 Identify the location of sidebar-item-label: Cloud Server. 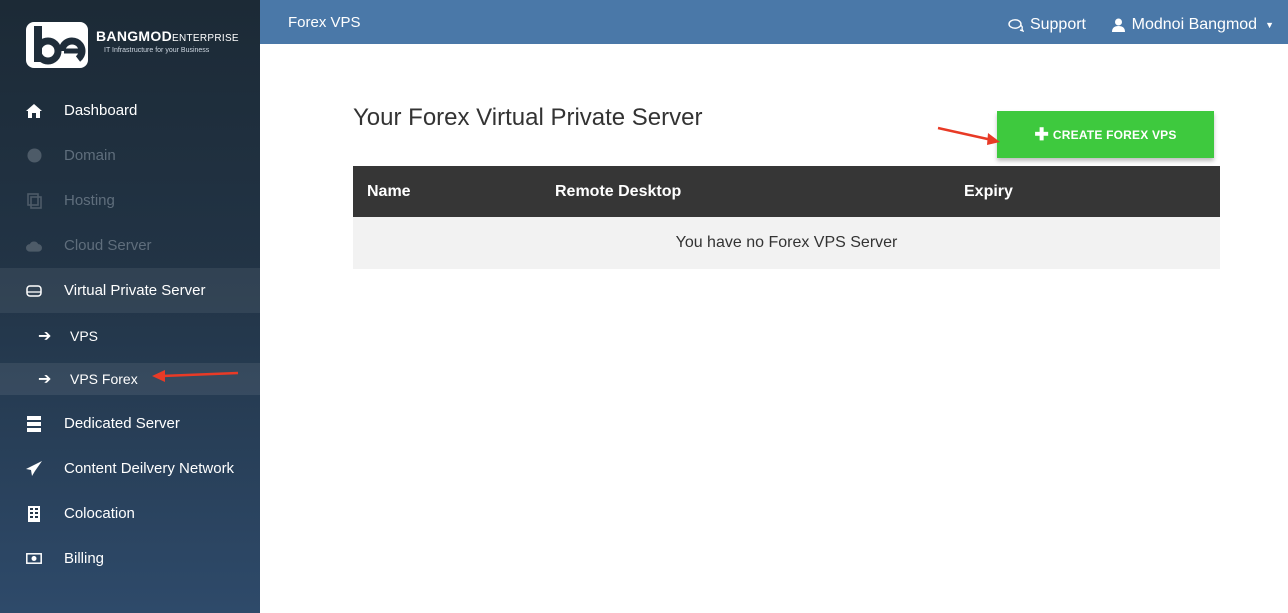
(108, 245).